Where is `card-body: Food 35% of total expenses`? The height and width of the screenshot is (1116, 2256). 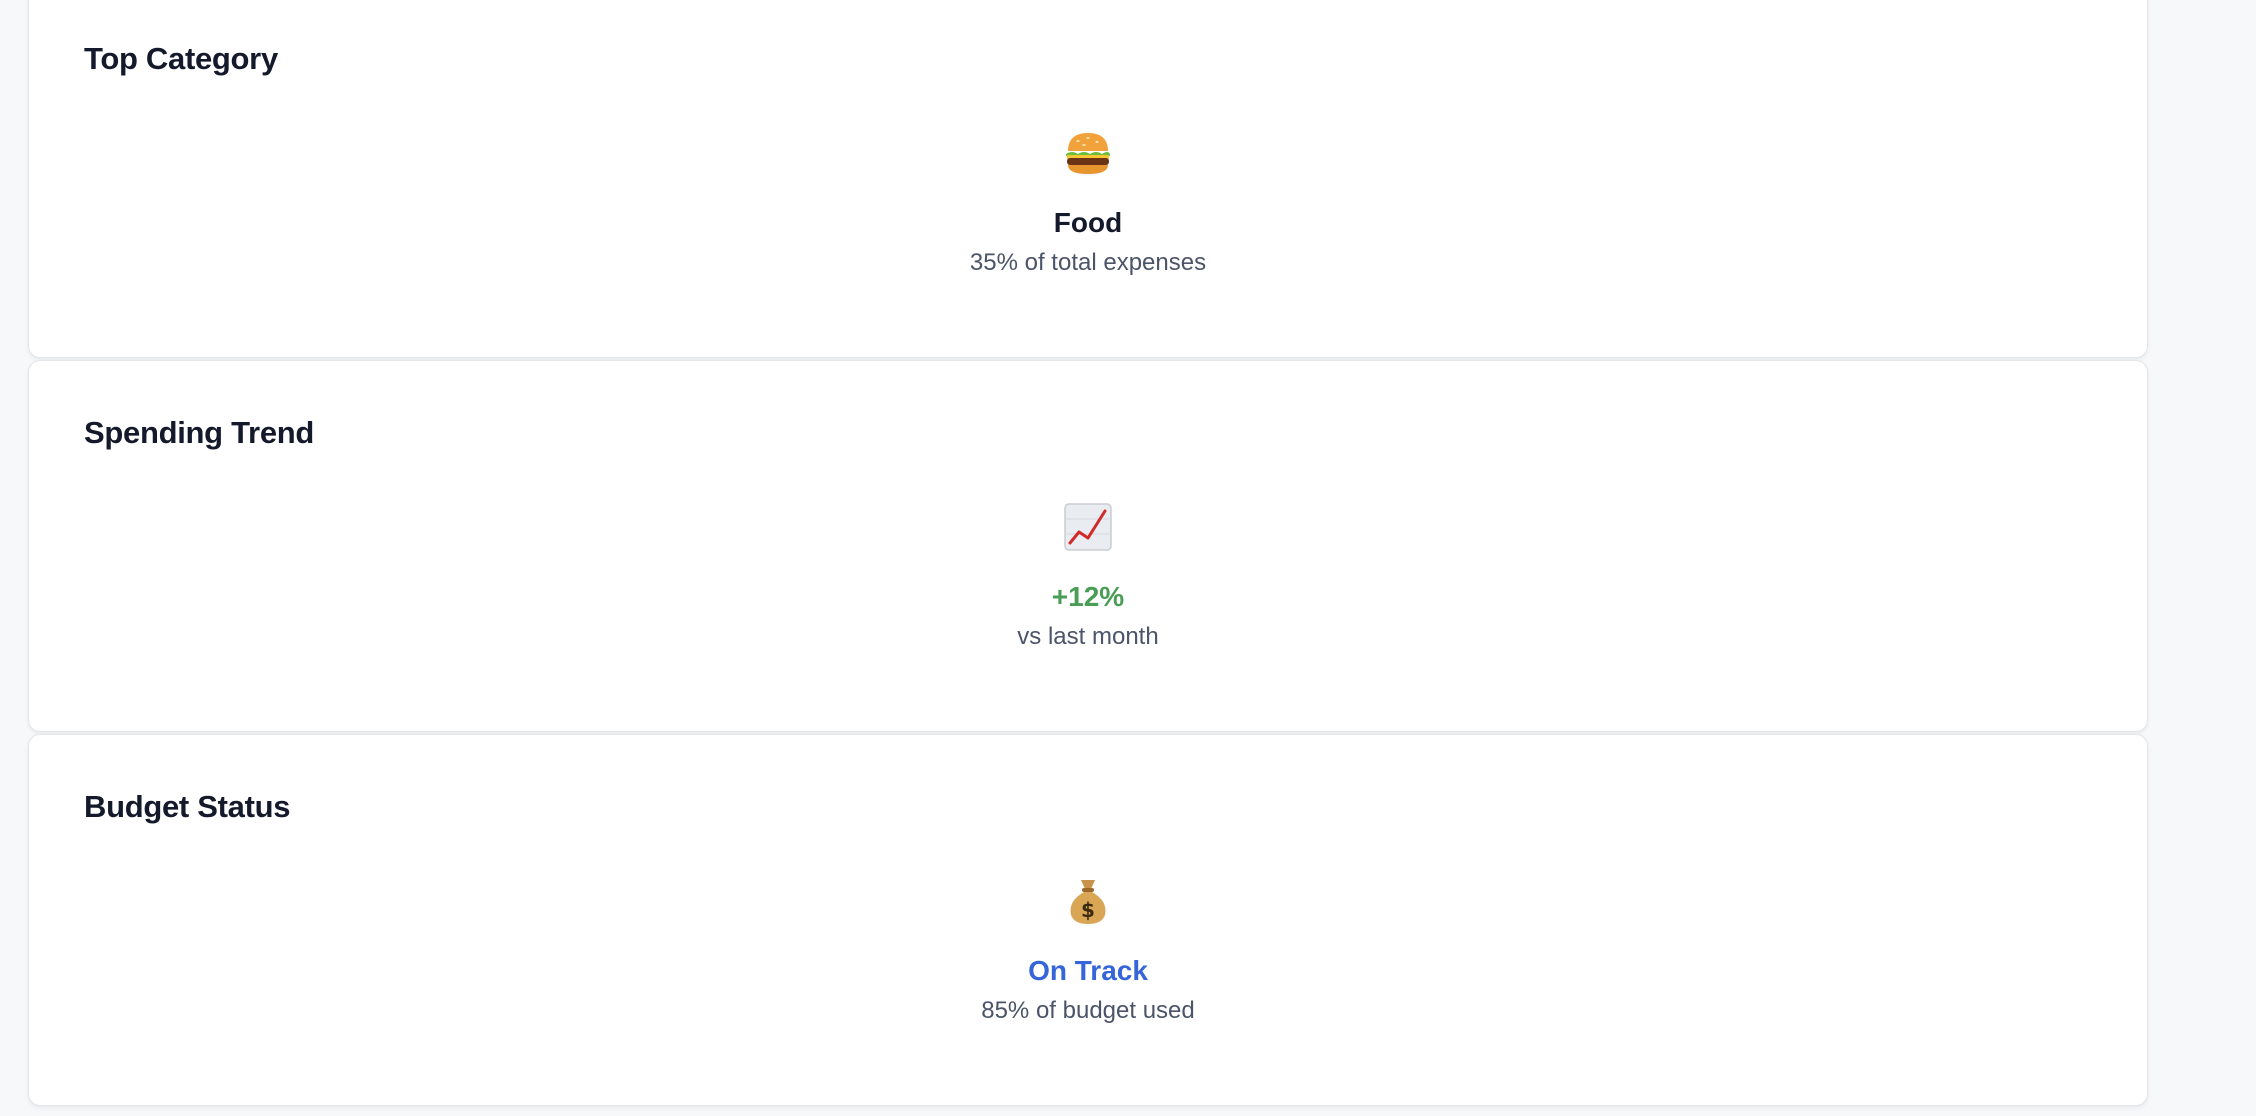
card-body: Food 35% of total expenses is located at coordinates (1088, 202).